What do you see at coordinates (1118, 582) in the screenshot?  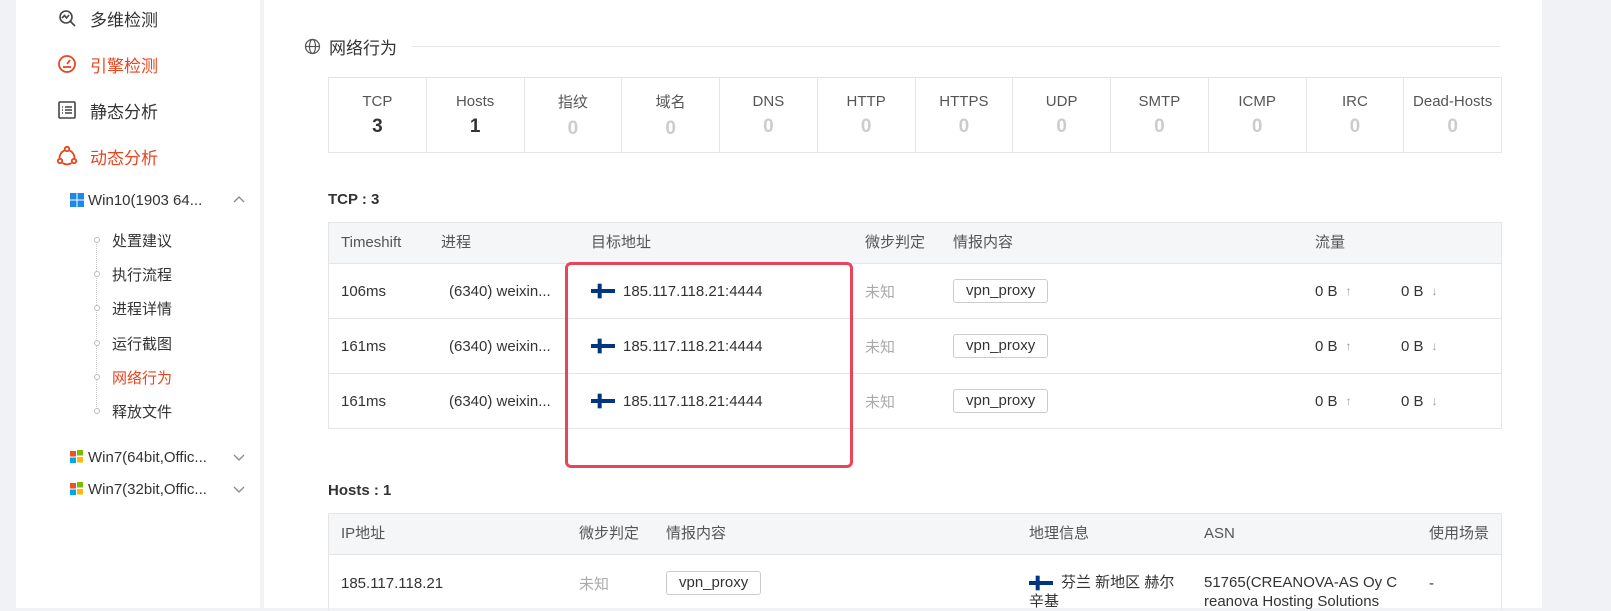 I see `geo-text: 芬兰 新地区 赫尔` at bounding box center [1118, 582].